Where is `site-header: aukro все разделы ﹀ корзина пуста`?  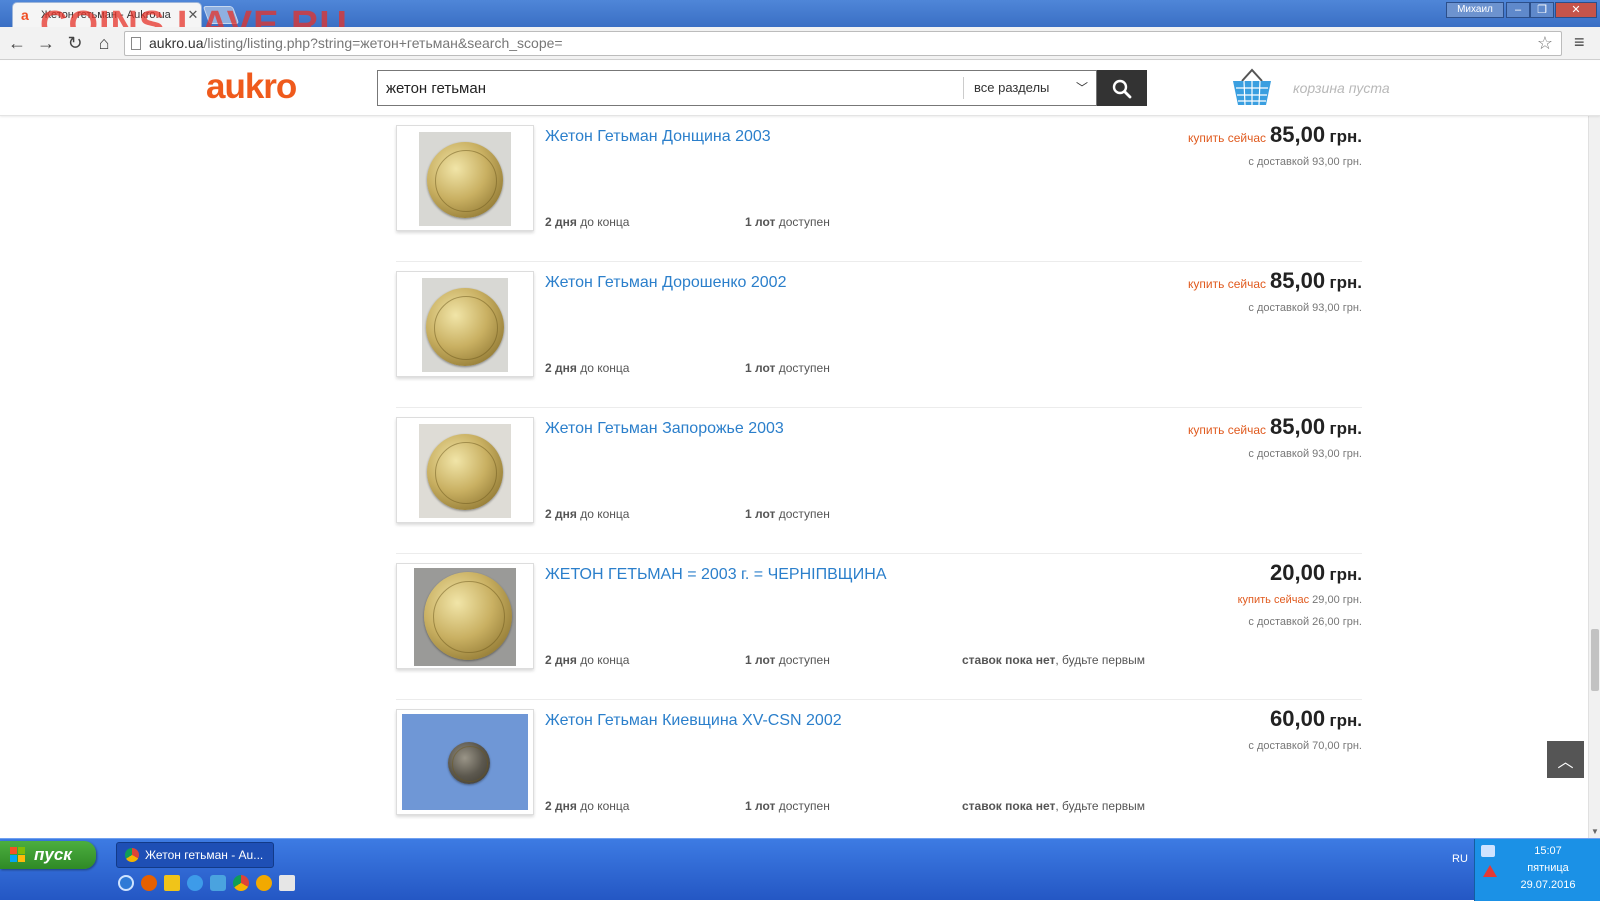 site-header: aukro все разделы ﹀ корзина пуста is located at coordinates (800, 88).